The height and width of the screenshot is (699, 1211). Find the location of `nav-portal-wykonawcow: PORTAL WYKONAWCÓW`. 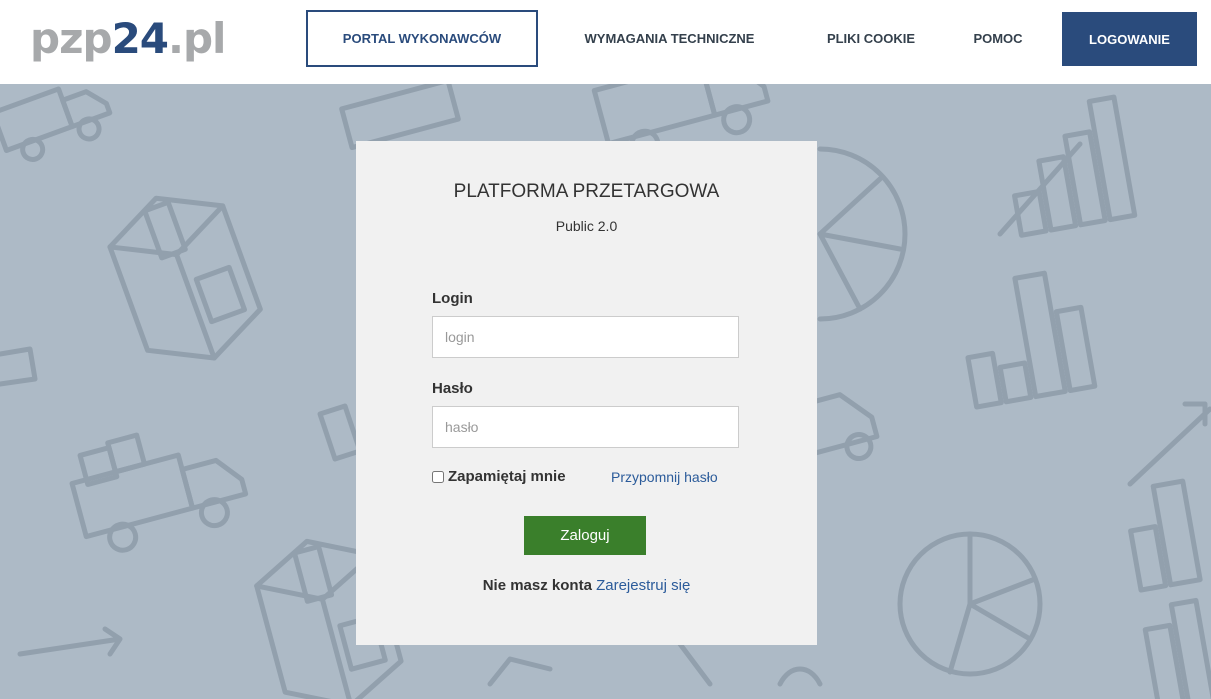

nav-portal-wykonawcow: PORTAL WYKONAWCÓW is located at coordinates (422, 38).